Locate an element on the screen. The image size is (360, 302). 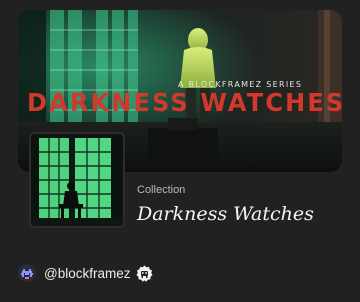
creator-link: @blockframez is located at coordinates (85, 273).